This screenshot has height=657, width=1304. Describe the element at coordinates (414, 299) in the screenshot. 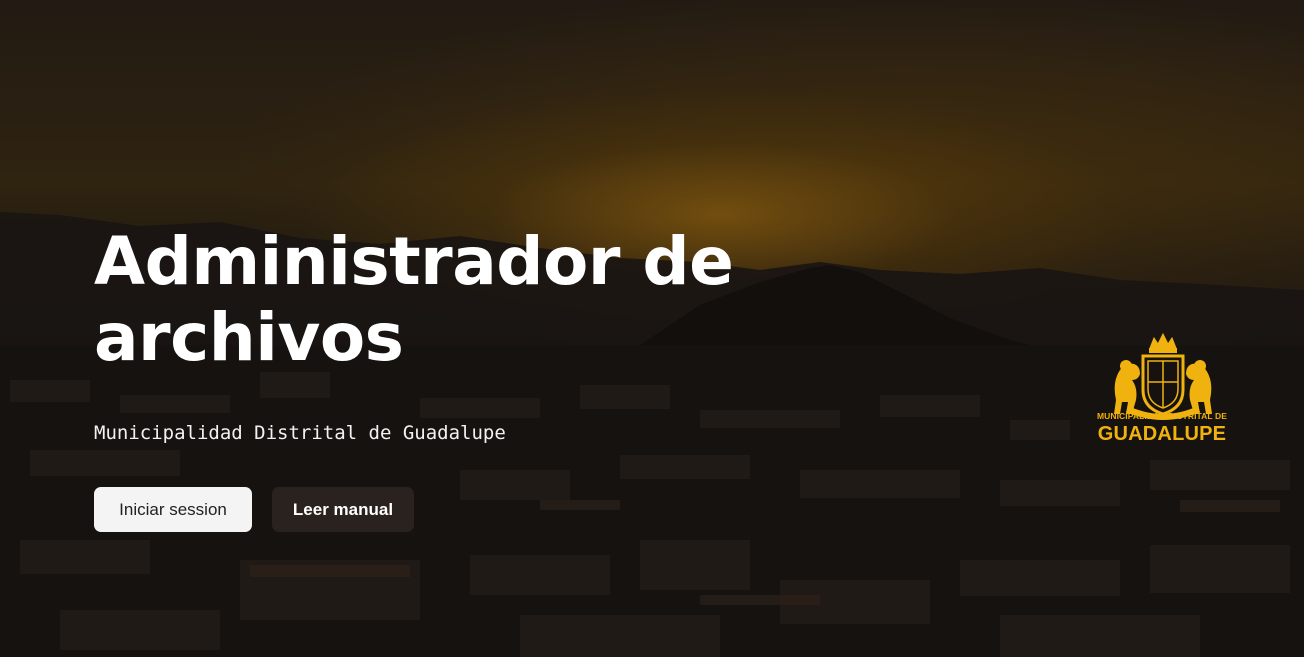

I see `page-title: Administrador de archivos` at that location.